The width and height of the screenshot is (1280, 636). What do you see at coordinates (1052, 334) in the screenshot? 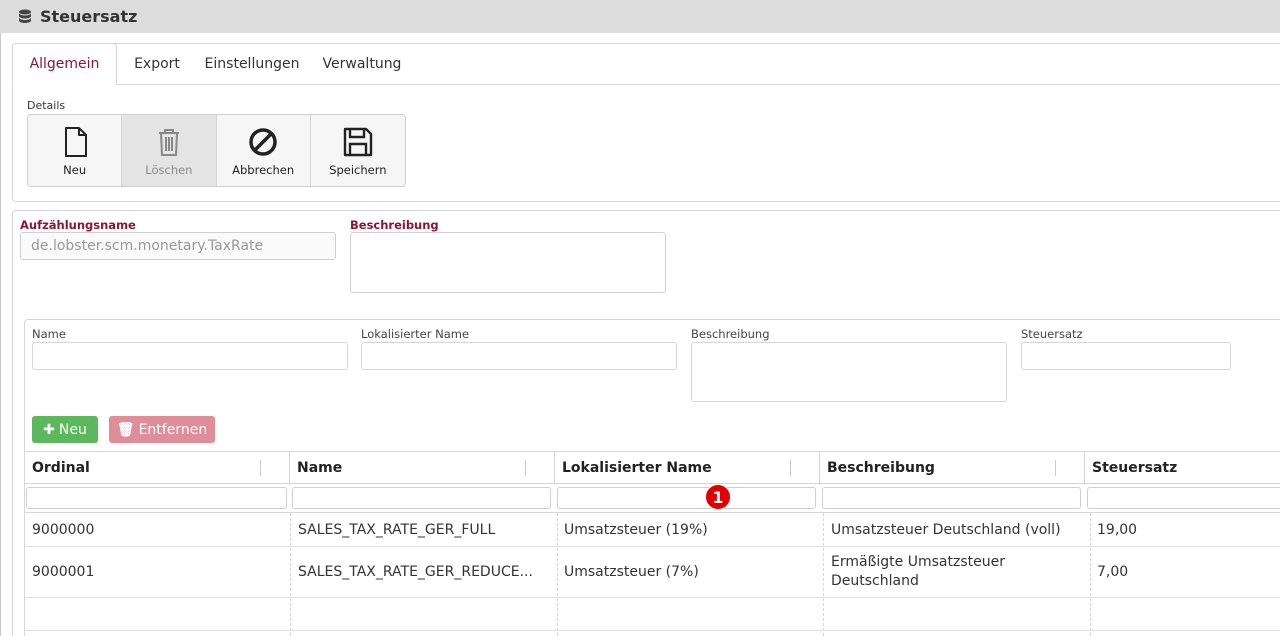
I see `entry-rate-label: Steuersatz` at bounding box center [1052, 334].